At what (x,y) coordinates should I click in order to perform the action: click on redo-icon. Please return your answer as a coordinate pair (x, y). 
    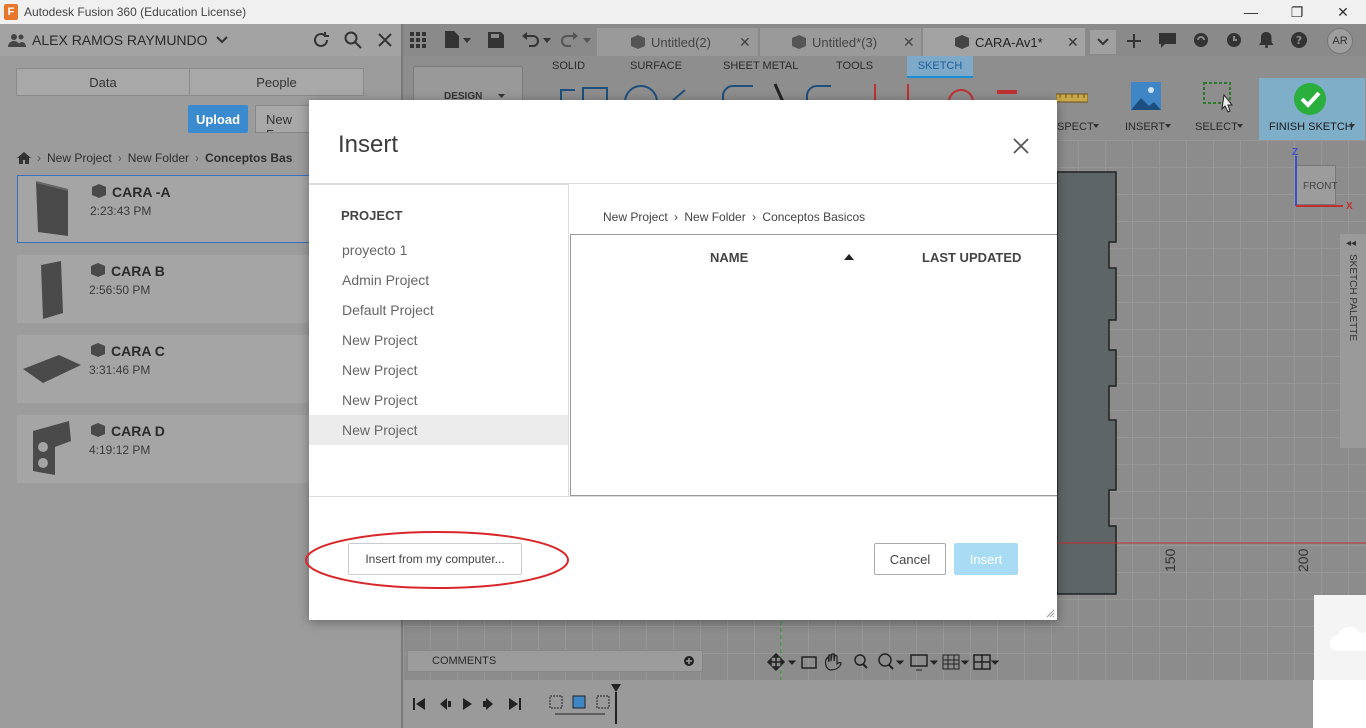
    Looking at the image, I should click on (570, 40).